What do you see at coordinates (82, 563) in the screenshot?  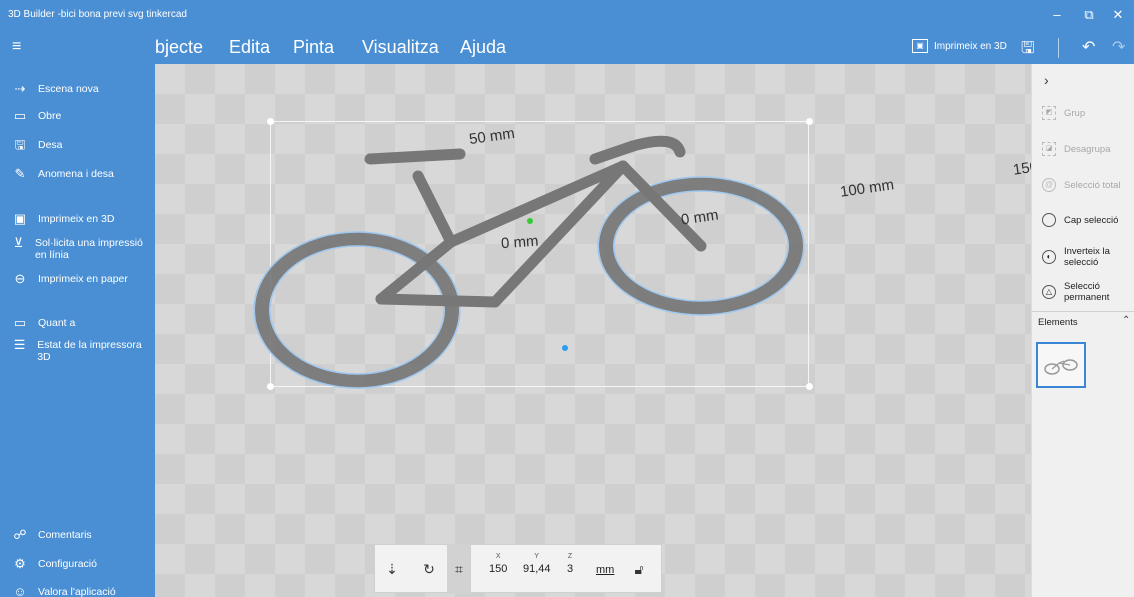 I see `drawer-item-settings: ⚙ Configuració` at bounding box center [82, 563].